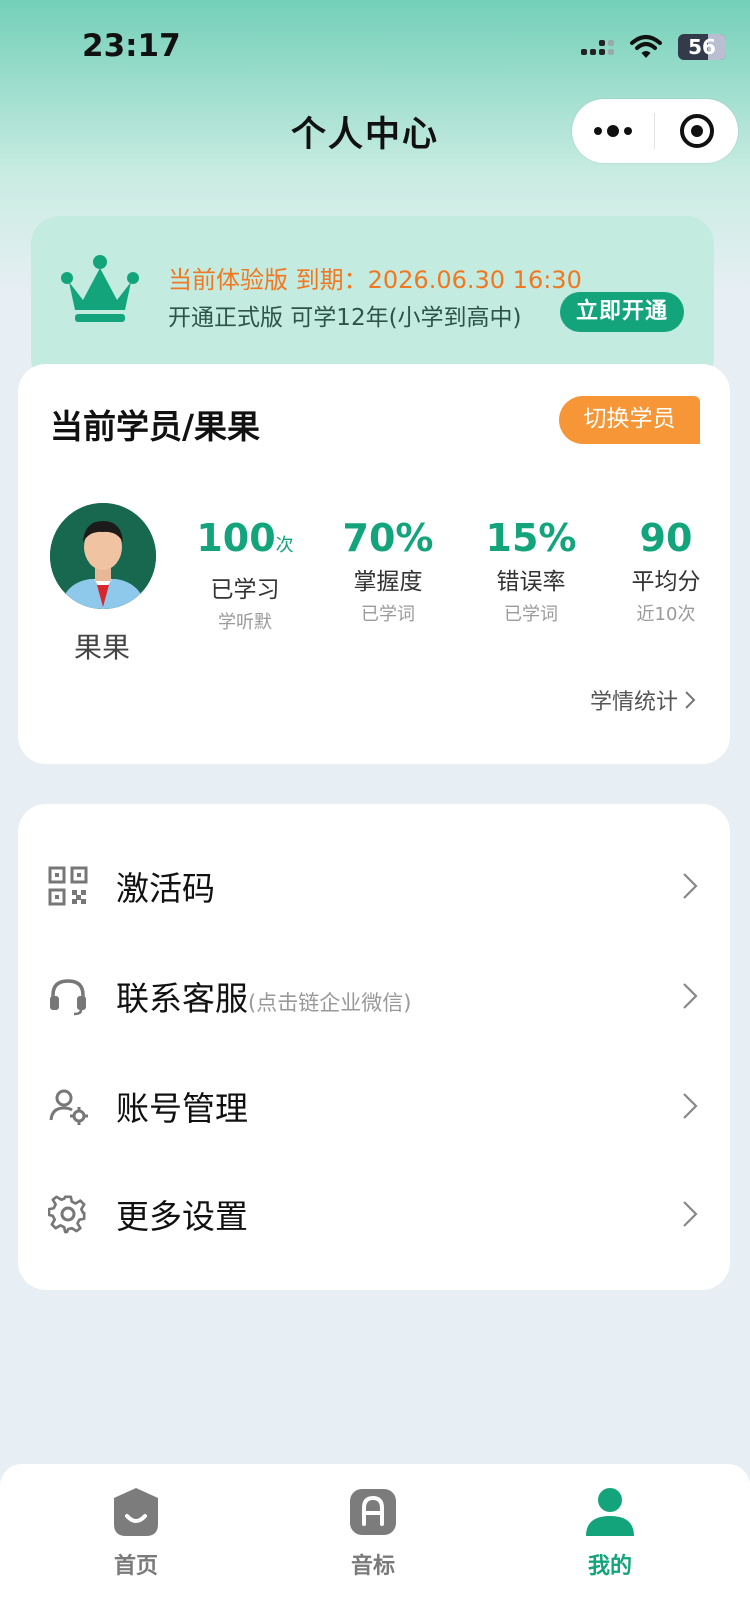  I want to click on close-button, so click(696, 131).